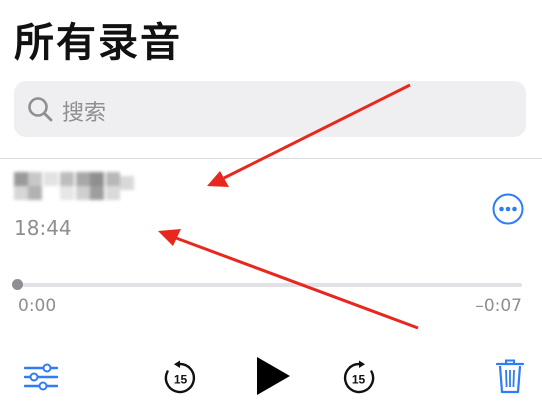 The image size is (542, 410). What do you see at coordinates (40, 109) in the screenshot?
I see `search-icon` at bounding box center [40, 109].